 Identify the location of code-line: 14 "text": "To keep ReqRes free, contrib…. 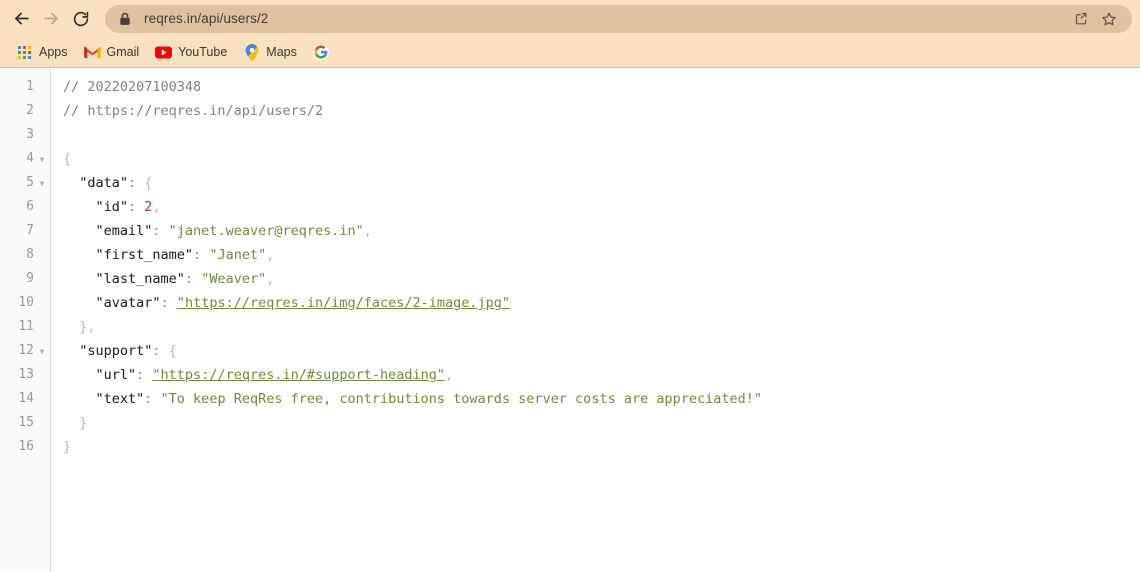
(570, 399).